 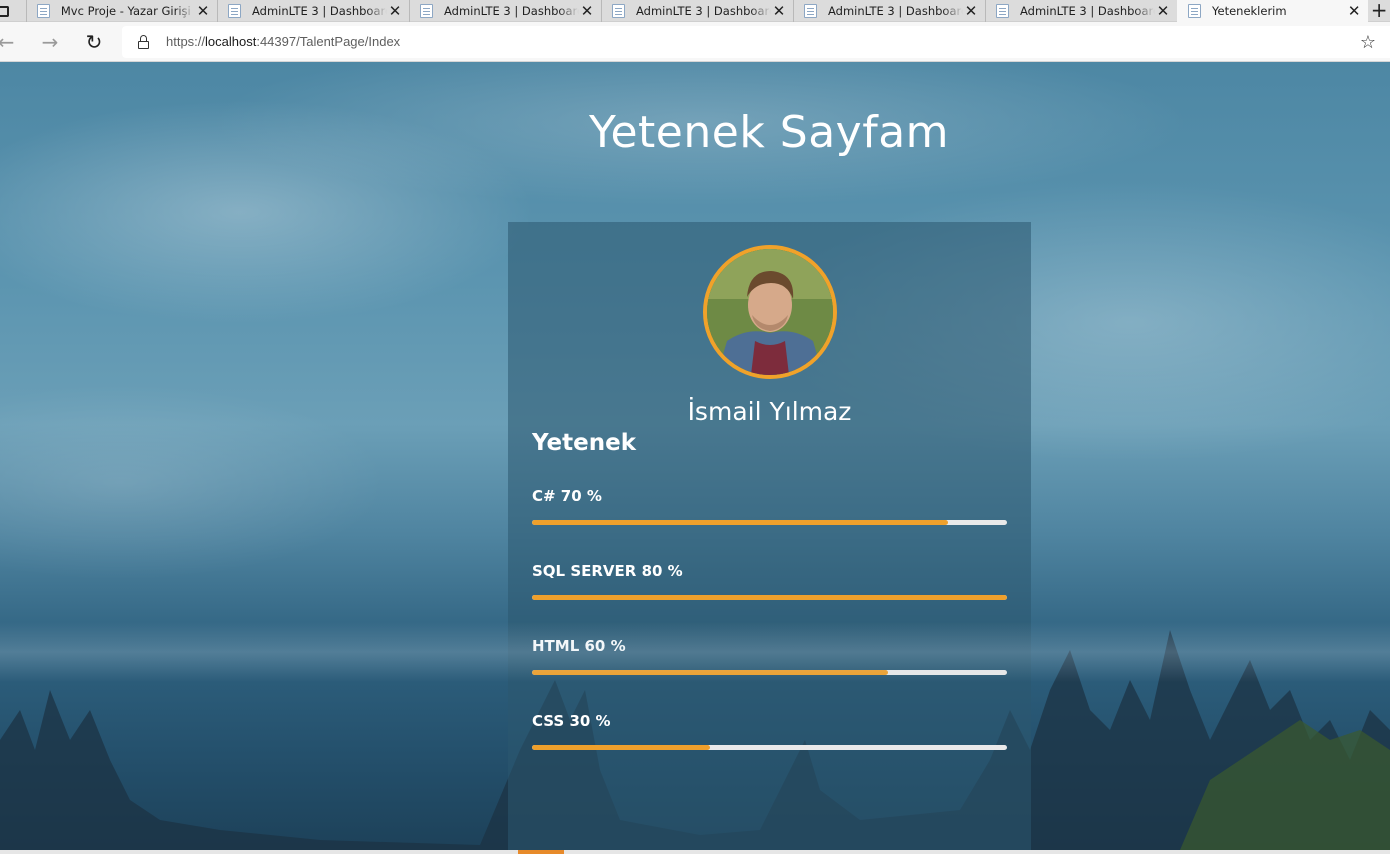 What do you see at coordinates (770, 312) in the screenshot?
I see `avatar` at bounding box center [770, 312].